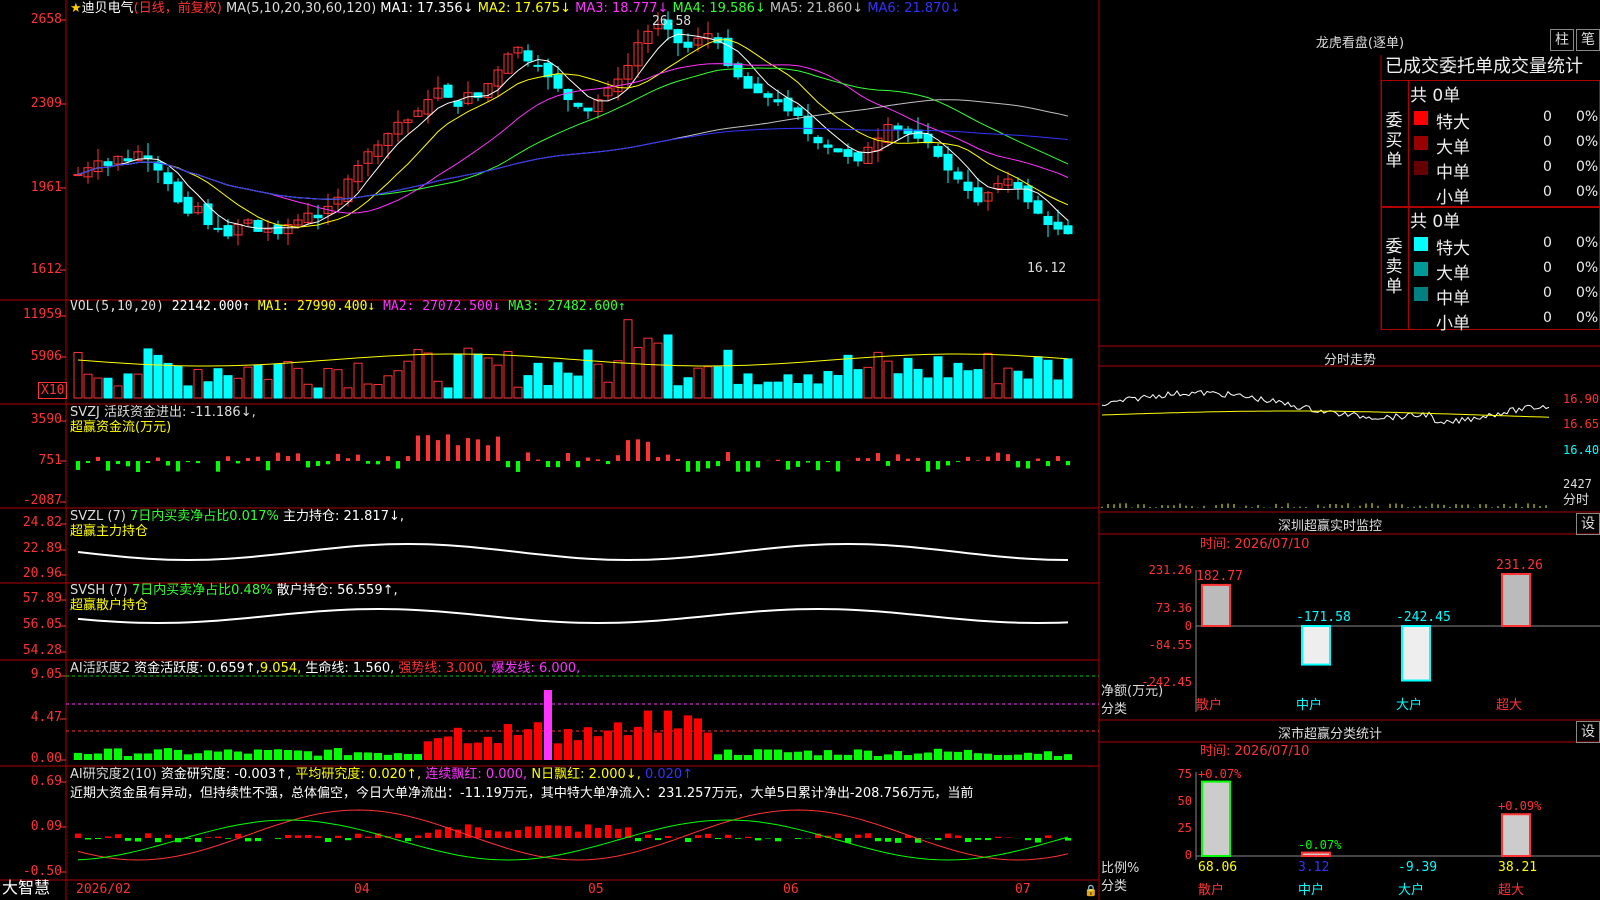  What do you see at coordinates (443, 668) in the screenshot?
I see `ai1-strong: 强势线: 3.000,` at bounding box center [443, 668].